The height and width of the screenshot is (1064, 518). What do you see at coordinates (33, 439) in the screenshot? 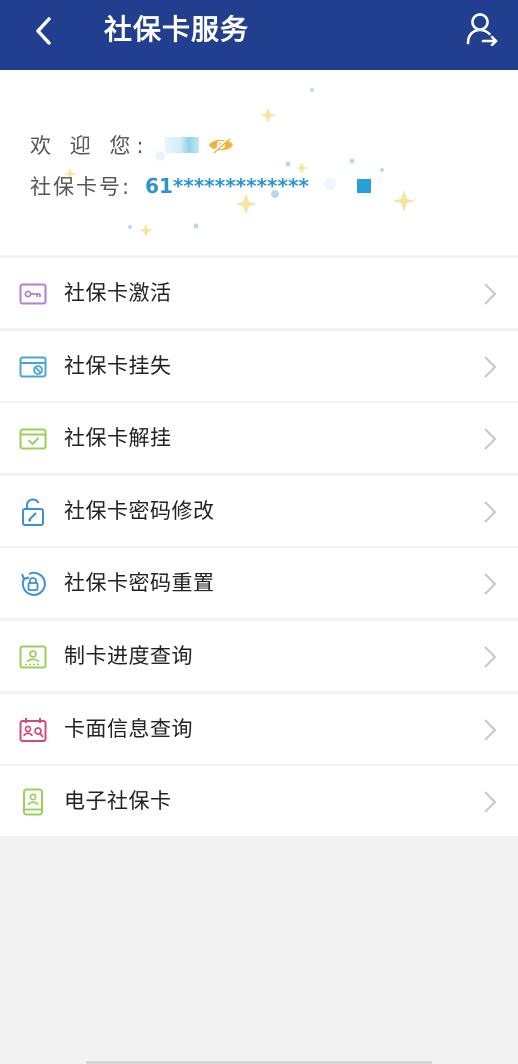
I see `card-unlock-icon` at bounding box center [33, 439].